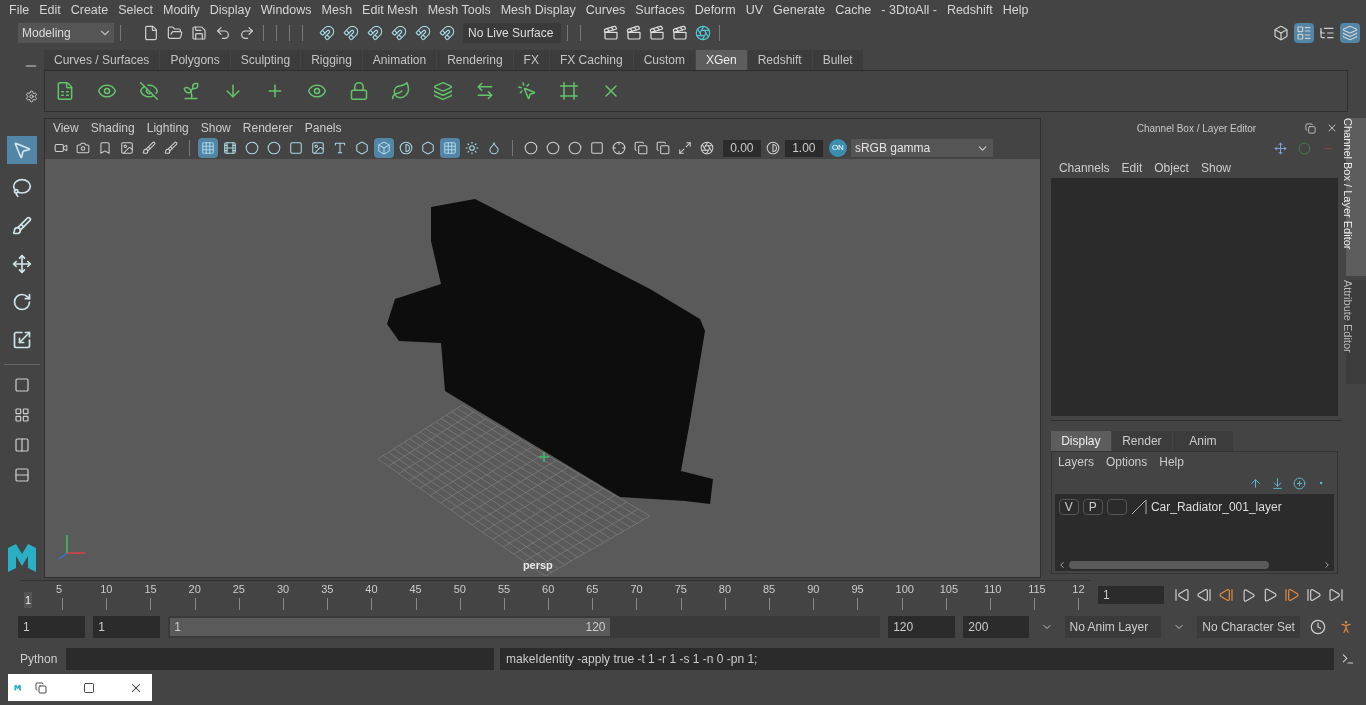 This screenshot has width=1366, height=705. What do you see at coordinates (41, 659) in the screenshot?
I see `command-language-label: Python` at bounding box center [41, 659].